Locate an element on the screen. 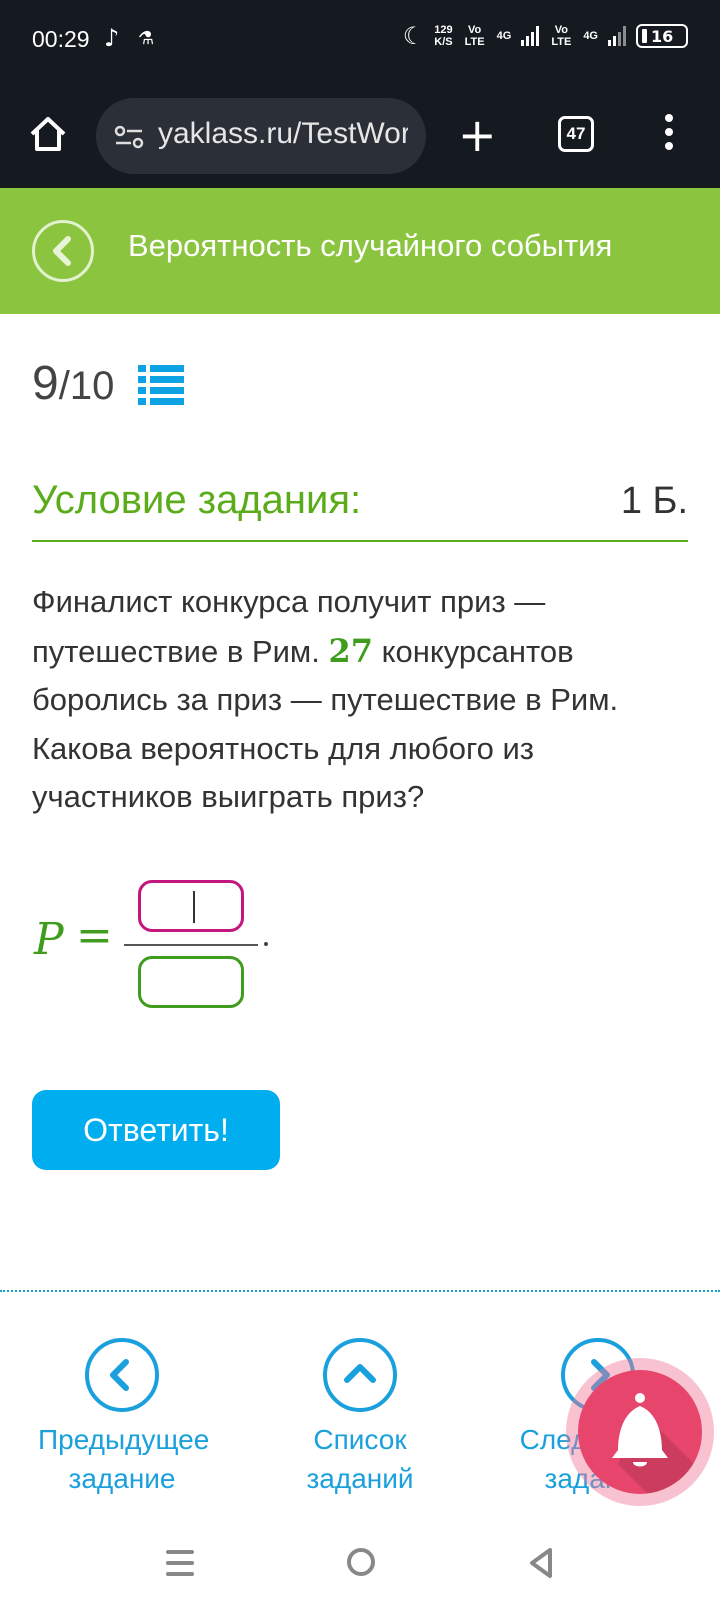  topic-title: Вероятность случайного события is located at coordinates (370, 245).